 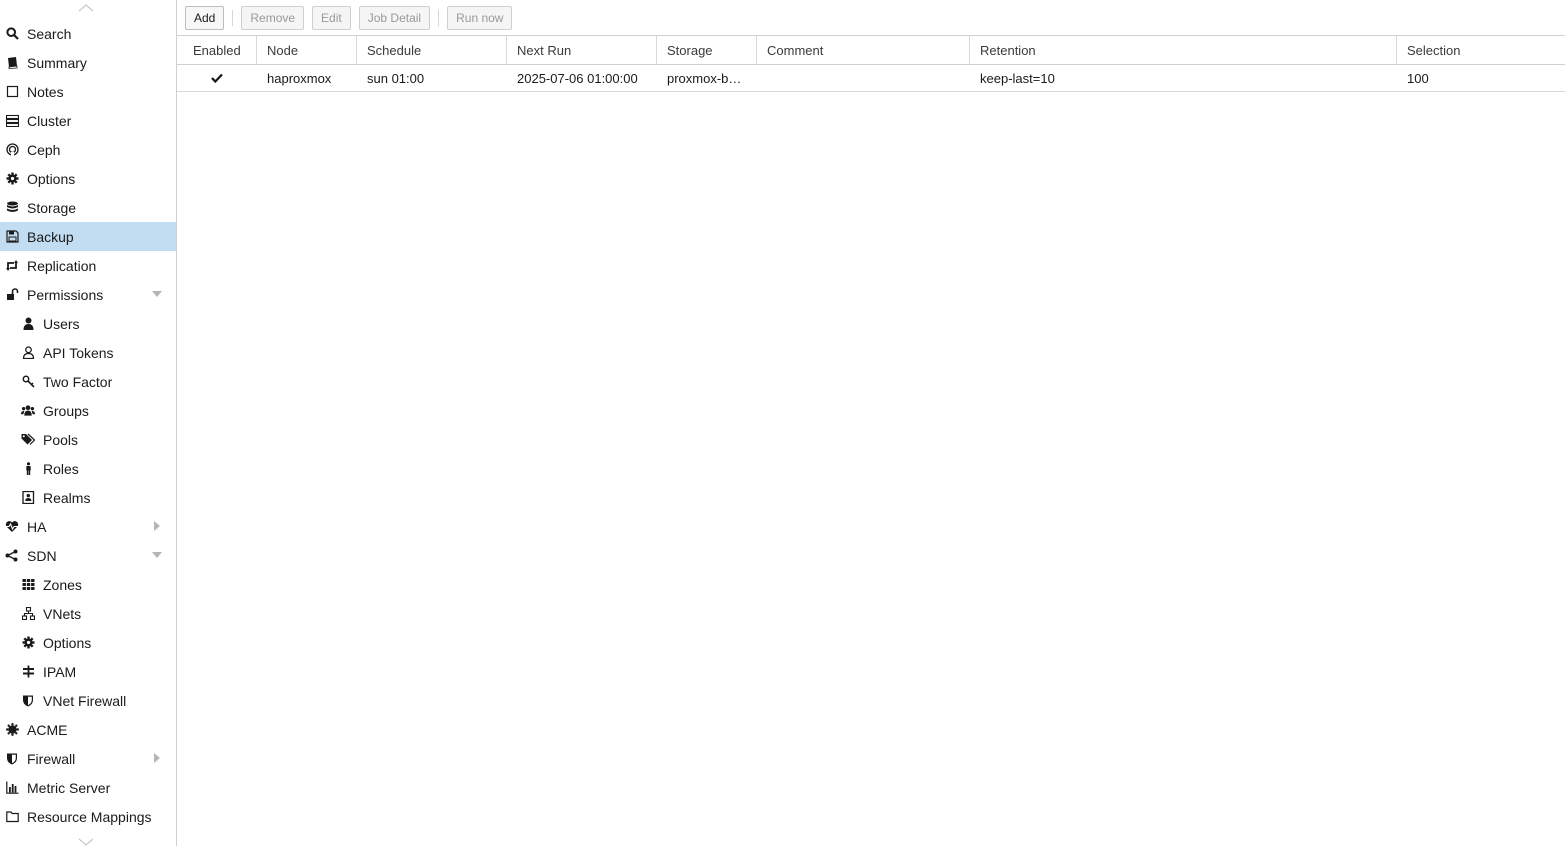 I want to click on sidebar-item-realms: Realms, so click(x=88, y=497).